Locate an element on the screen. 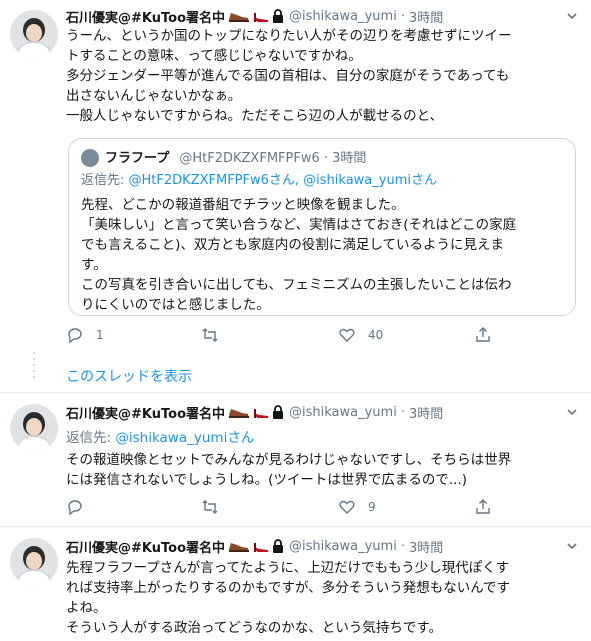 This screenshot has height=641, width=591. quoted-header: フラフープ @HtF2DKZXFMFPFw6 · 3時間 is located at coordinates (235, 156).